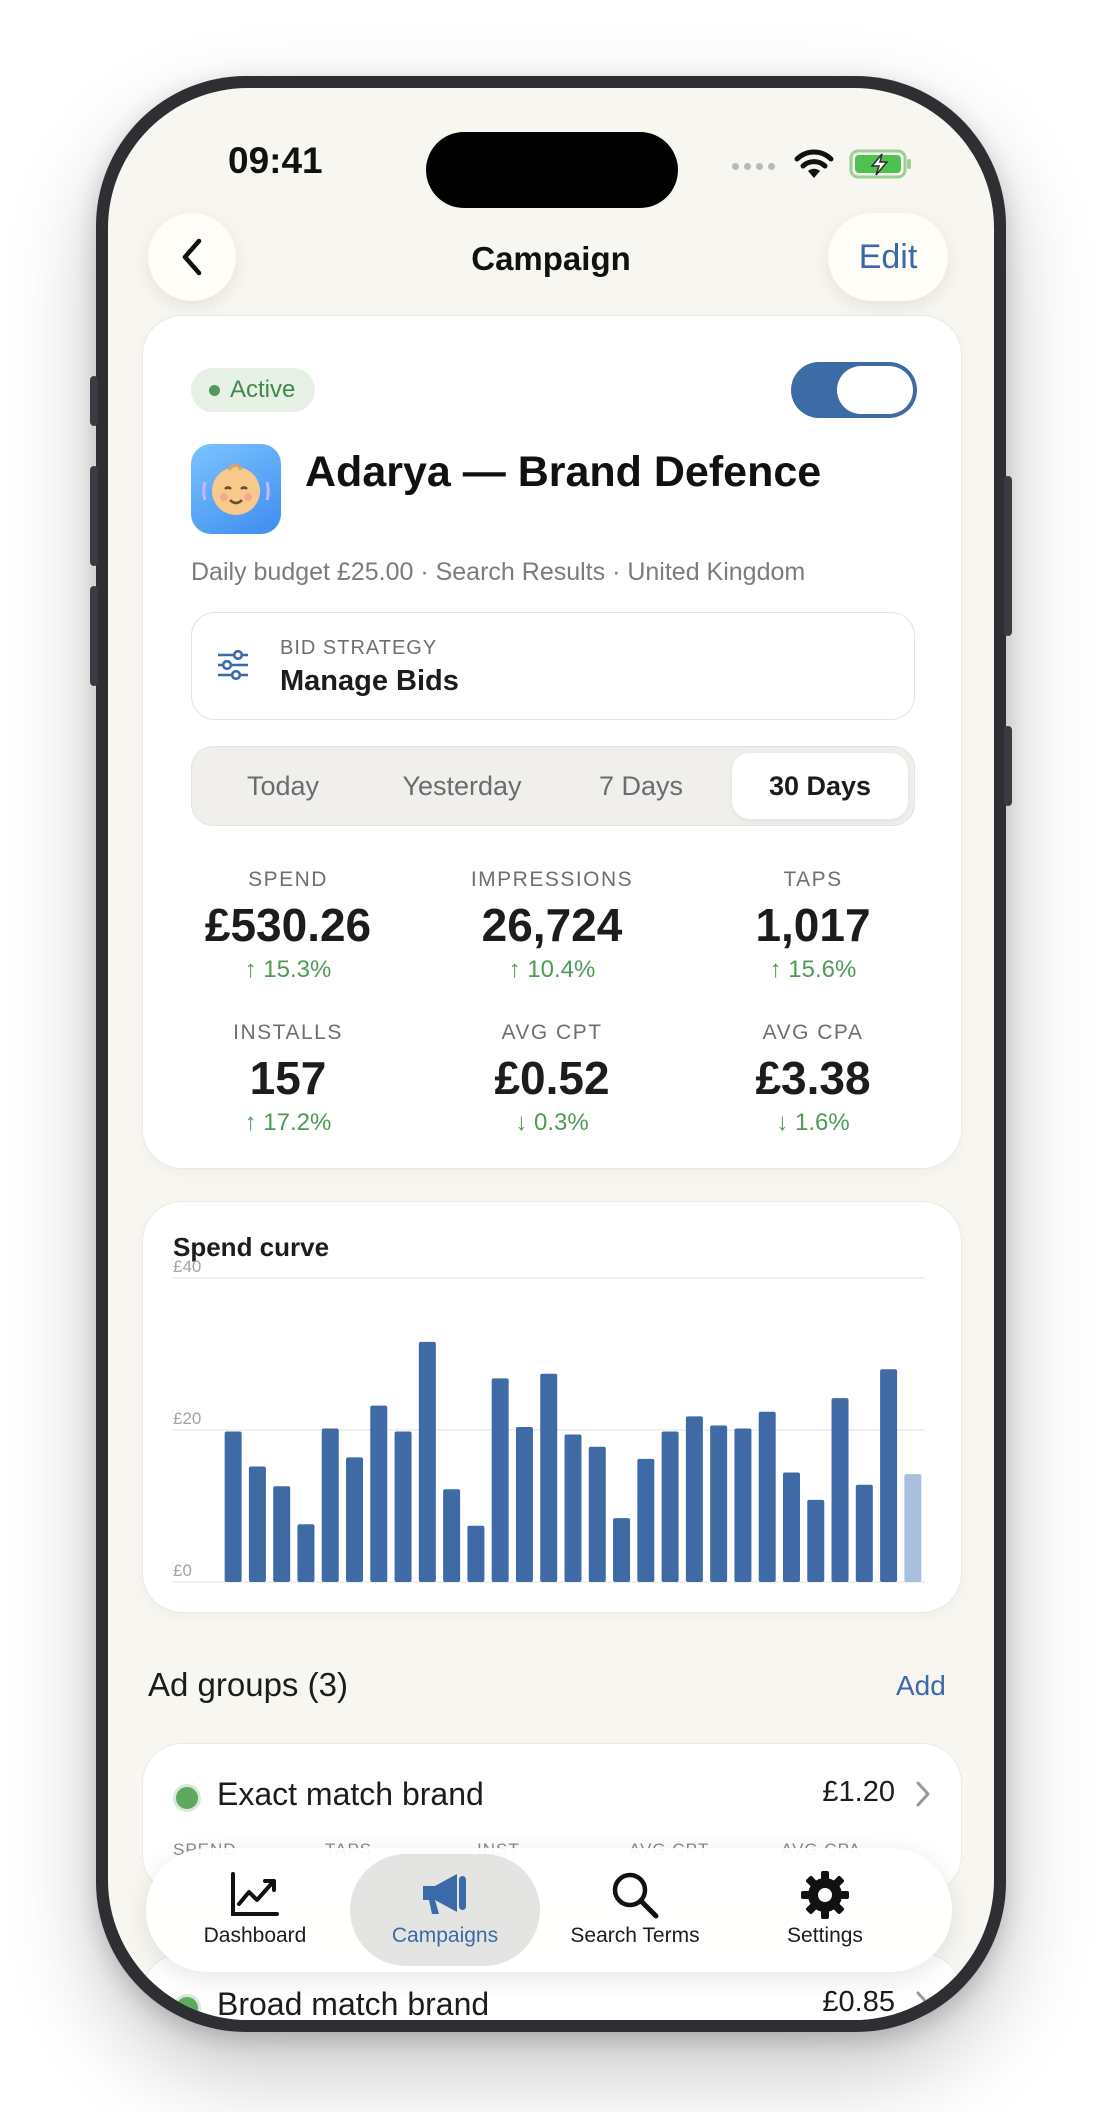 Image resolution: width=1100 pixels, height=2112 pixels. Describe the element at coordinates (350, 1794) in the screenshot. I see `ad-group-name: Exact match brand` at that location.